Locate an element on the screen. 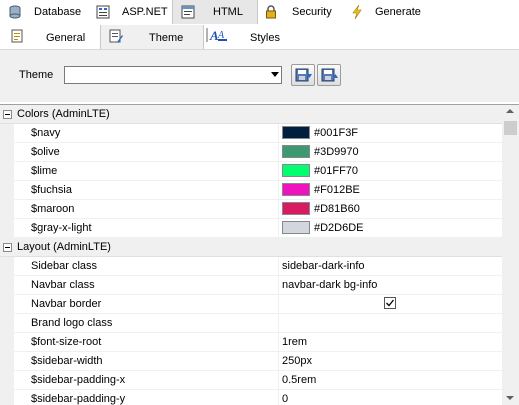 The height and width of the screenshot is (405, 519). property-name: $gray-x-light is located at coordinates (61, 228).